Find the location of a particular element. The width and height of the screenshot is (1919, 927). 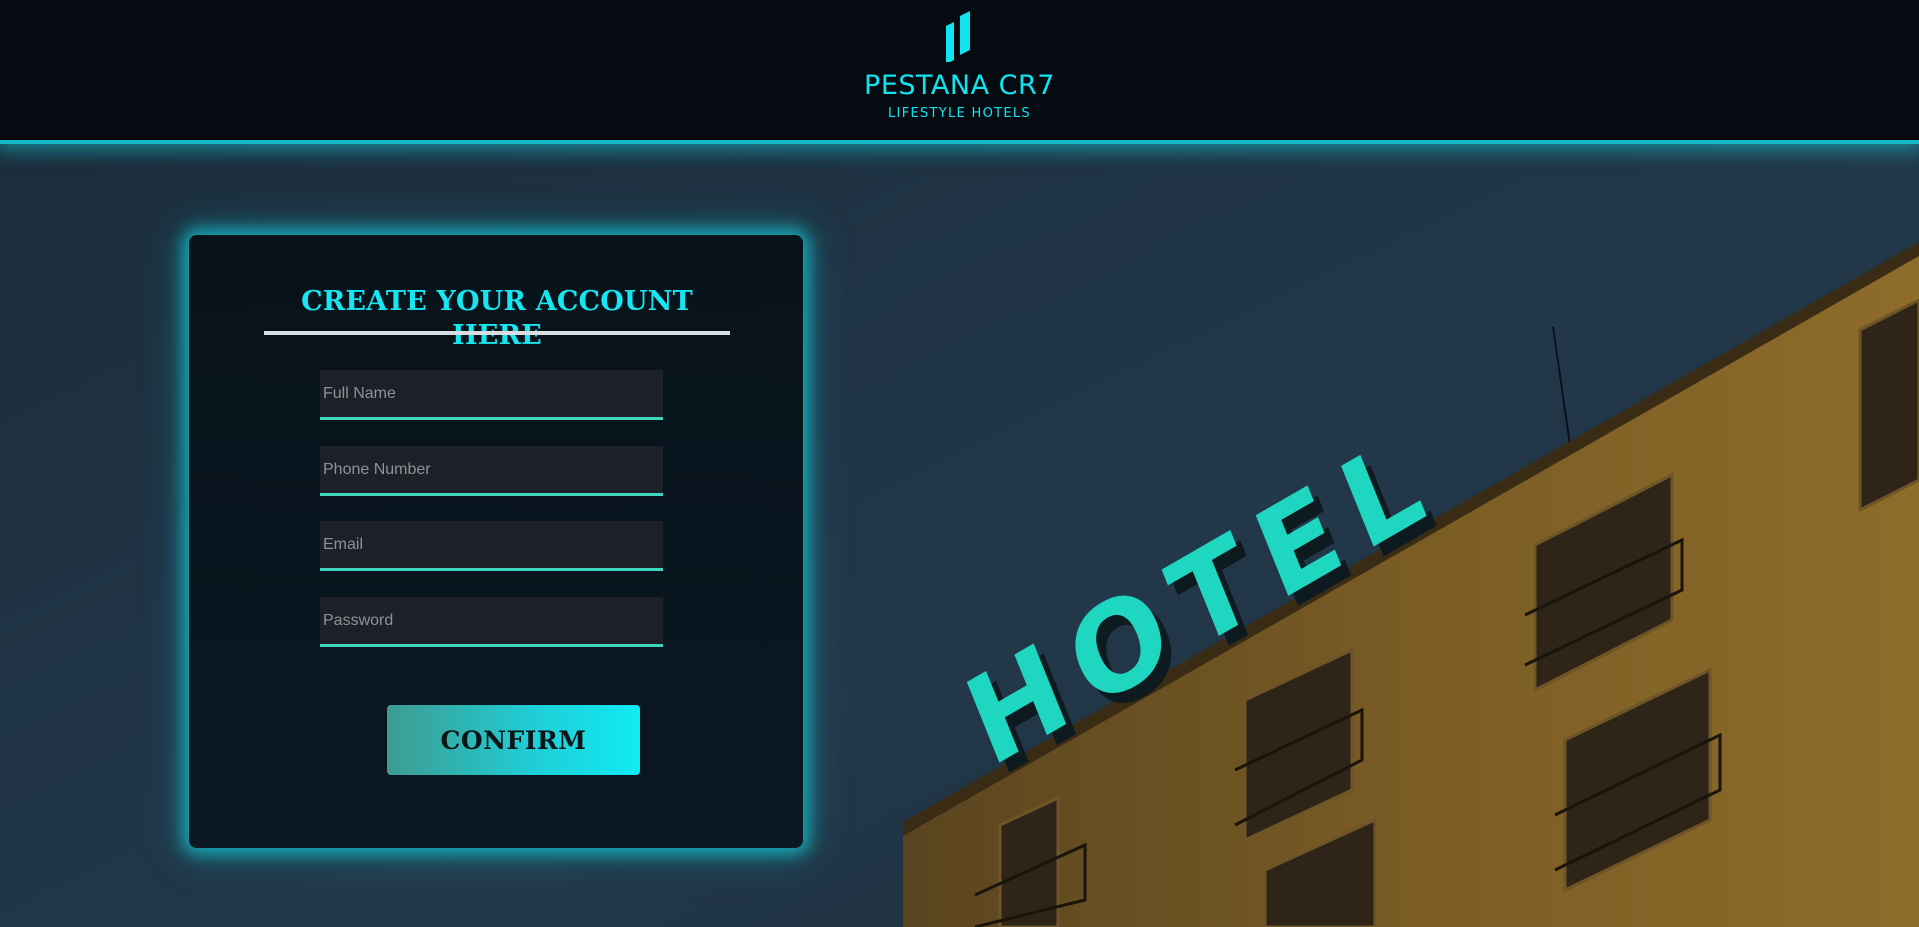

phone-number-input is located at coordinates (491, 471).